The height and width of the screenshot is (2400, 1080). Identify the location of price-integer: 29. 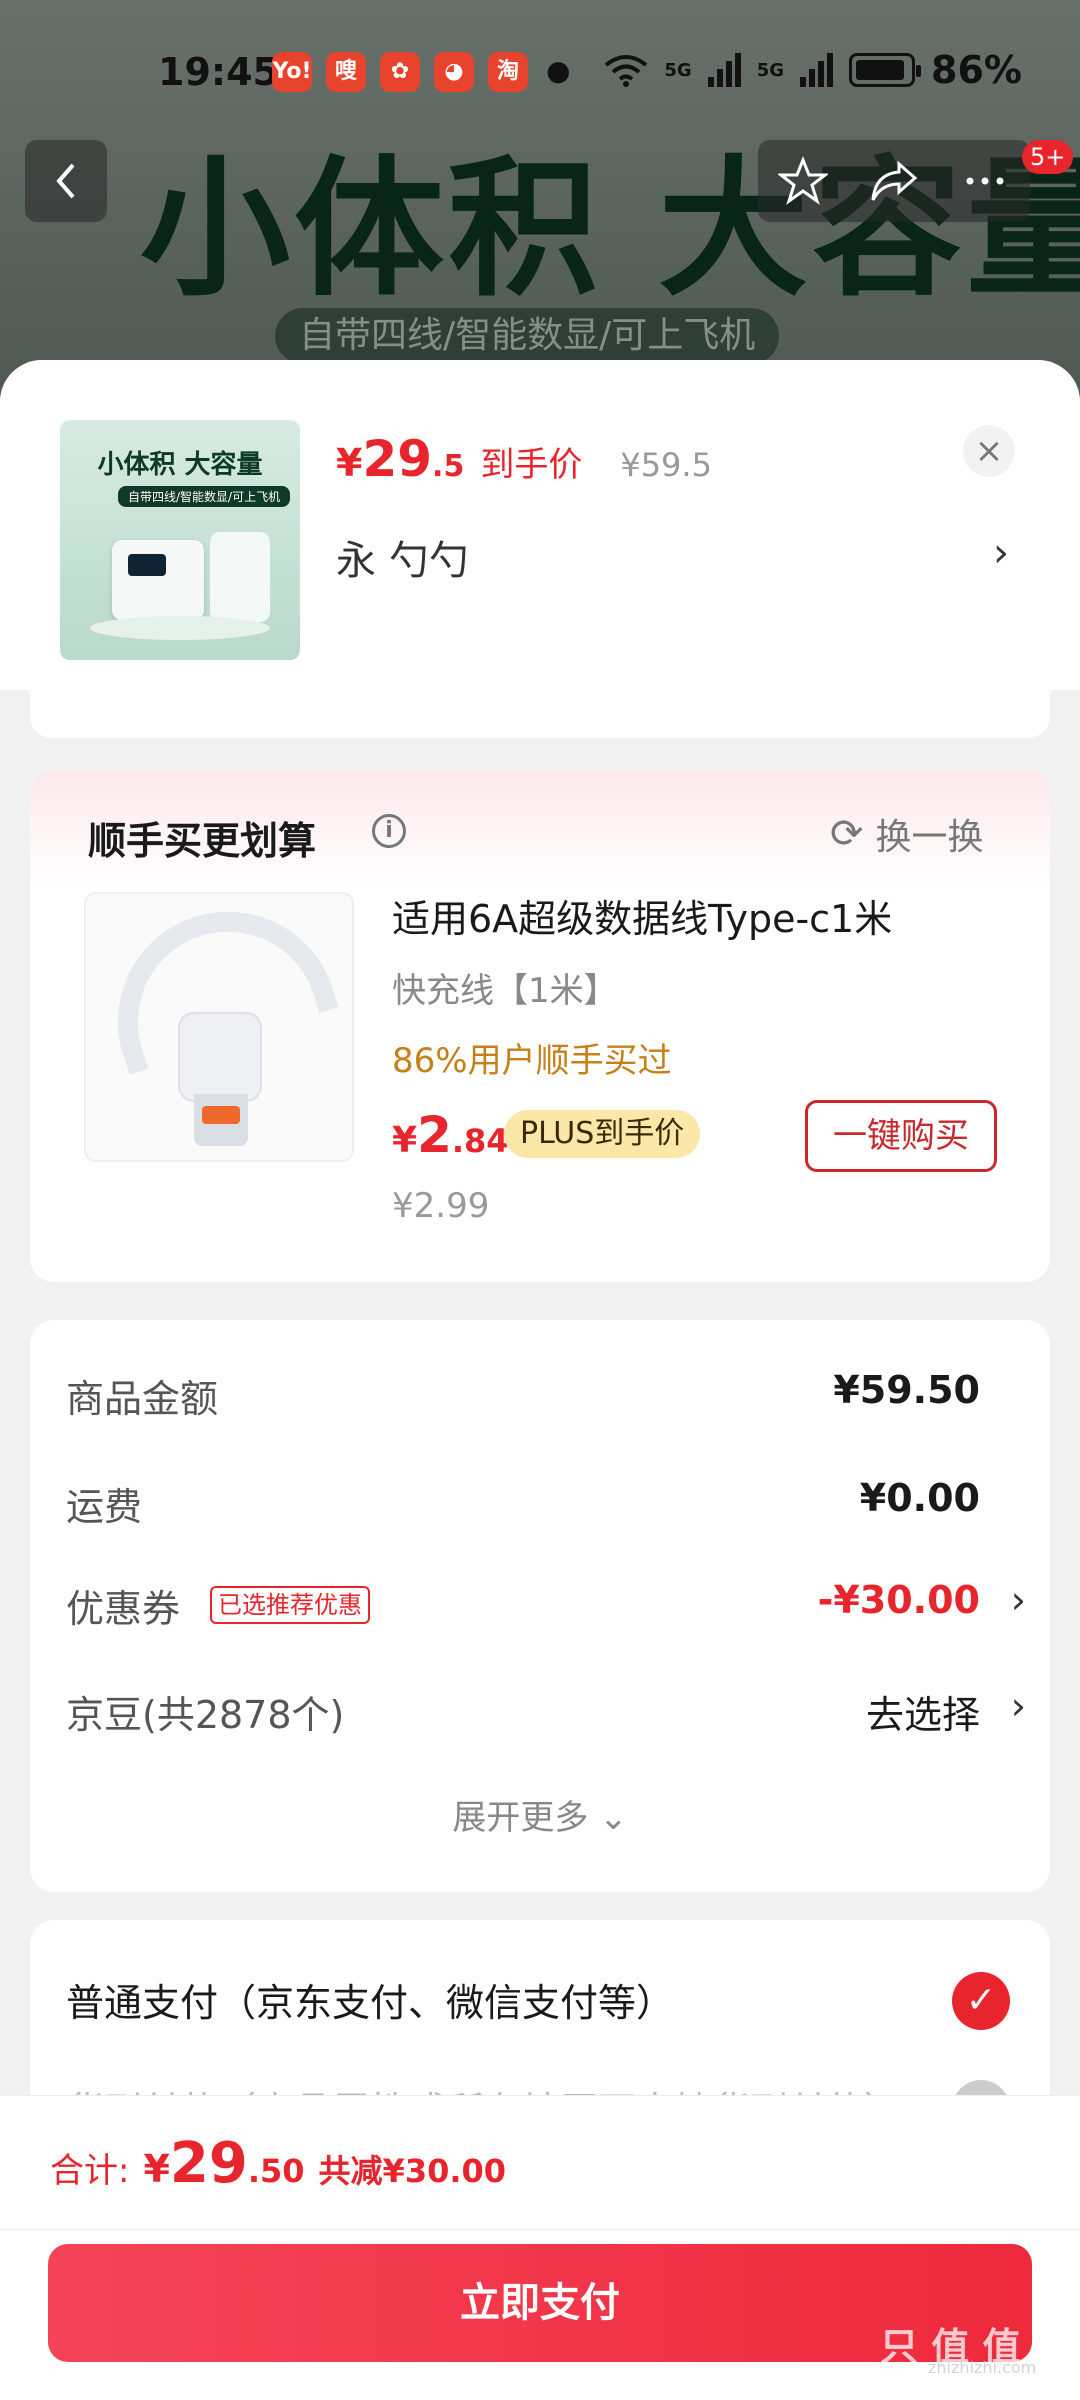
(397, 459).